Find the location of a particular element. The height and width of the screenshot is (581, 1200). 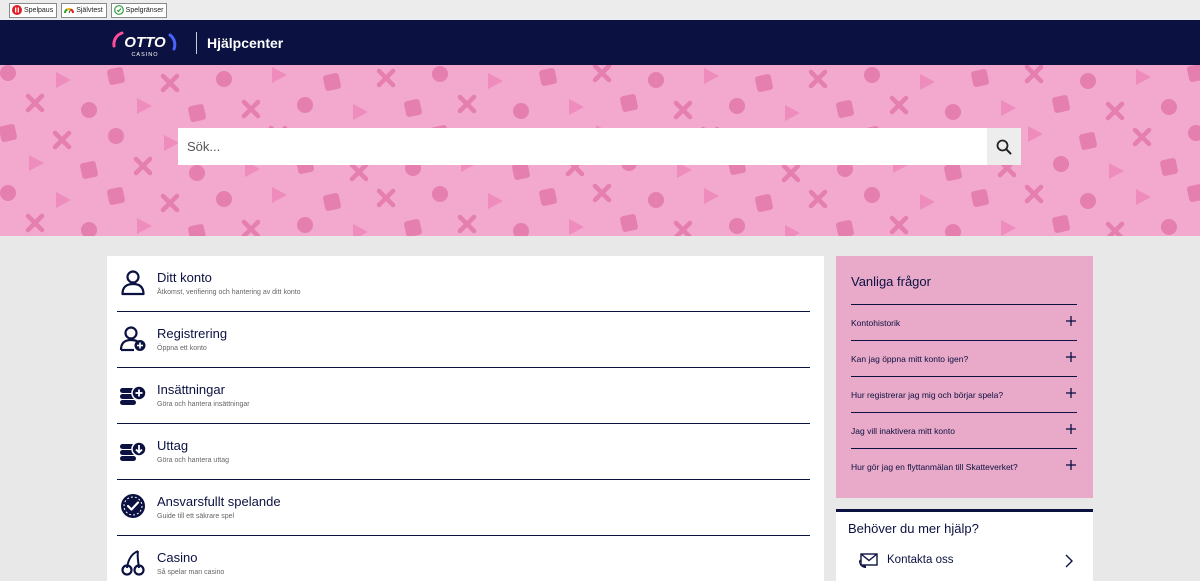

otto-casino-logo: OTTO CASINO is located at coordinates (146, 44).